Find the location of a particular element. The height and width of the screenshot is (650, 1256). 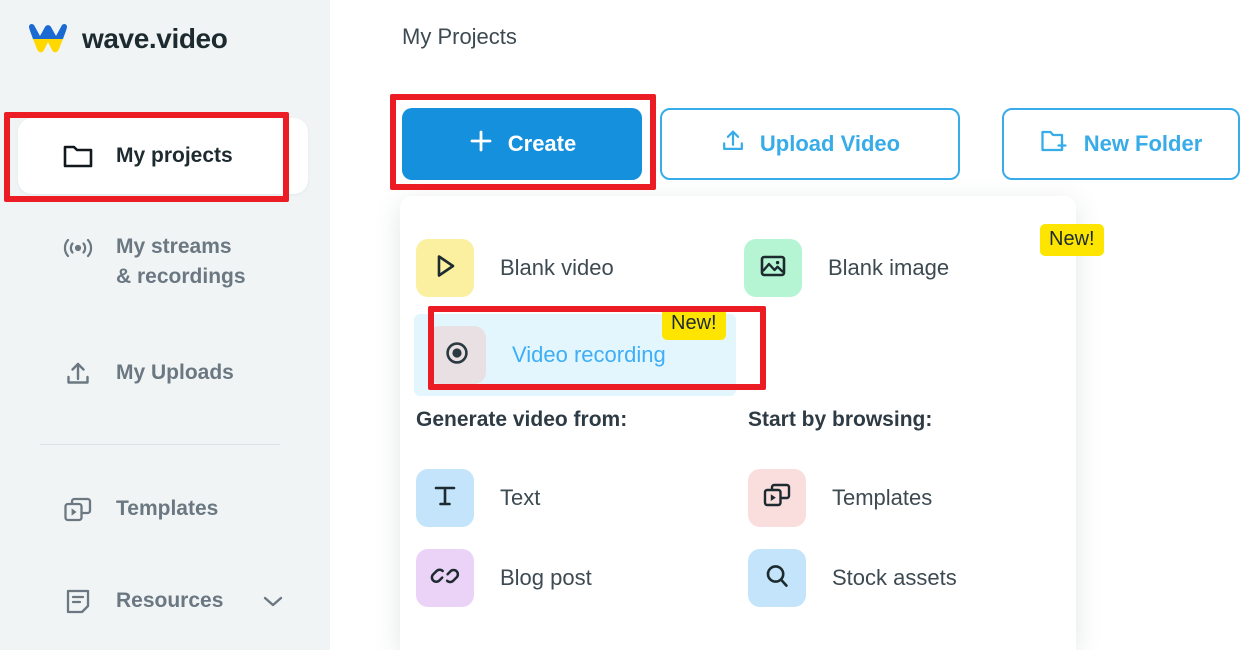

dropdown-item-label: Blank video is located at coordinates (557, 267).